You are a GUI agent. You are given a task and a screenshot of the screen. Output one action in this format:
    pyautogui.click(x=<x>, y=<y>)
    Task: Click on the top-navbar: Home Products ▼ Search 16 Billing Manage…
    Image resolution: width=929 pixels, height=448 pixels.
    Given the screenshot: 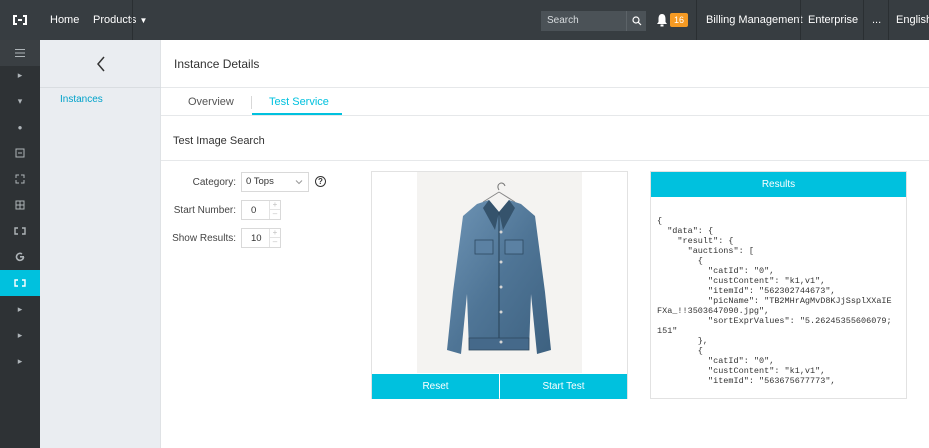 What is the action you would take?
    pyautogui.click(x=464, y=20)
    